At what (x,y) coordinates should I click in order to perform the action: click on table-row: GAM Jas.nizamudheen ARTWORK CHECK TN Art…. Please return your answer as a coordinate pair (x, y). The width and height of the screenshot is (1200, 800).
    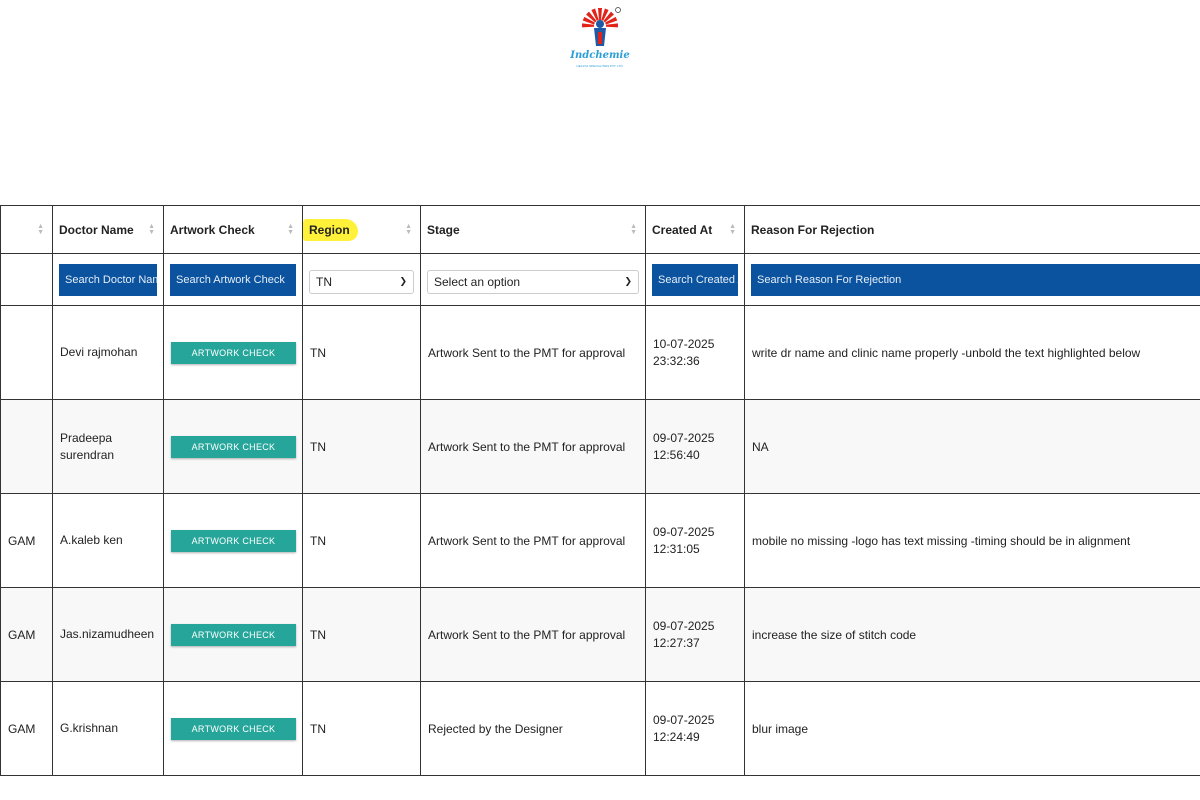
    Looking at the image, I should click on (600, 634).